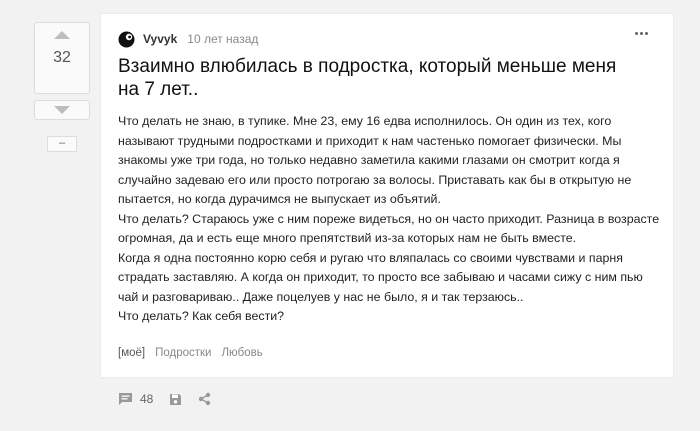 The height and width of the screenshot is (431, 700). I want to click on downvote-button, so click(62, 110).